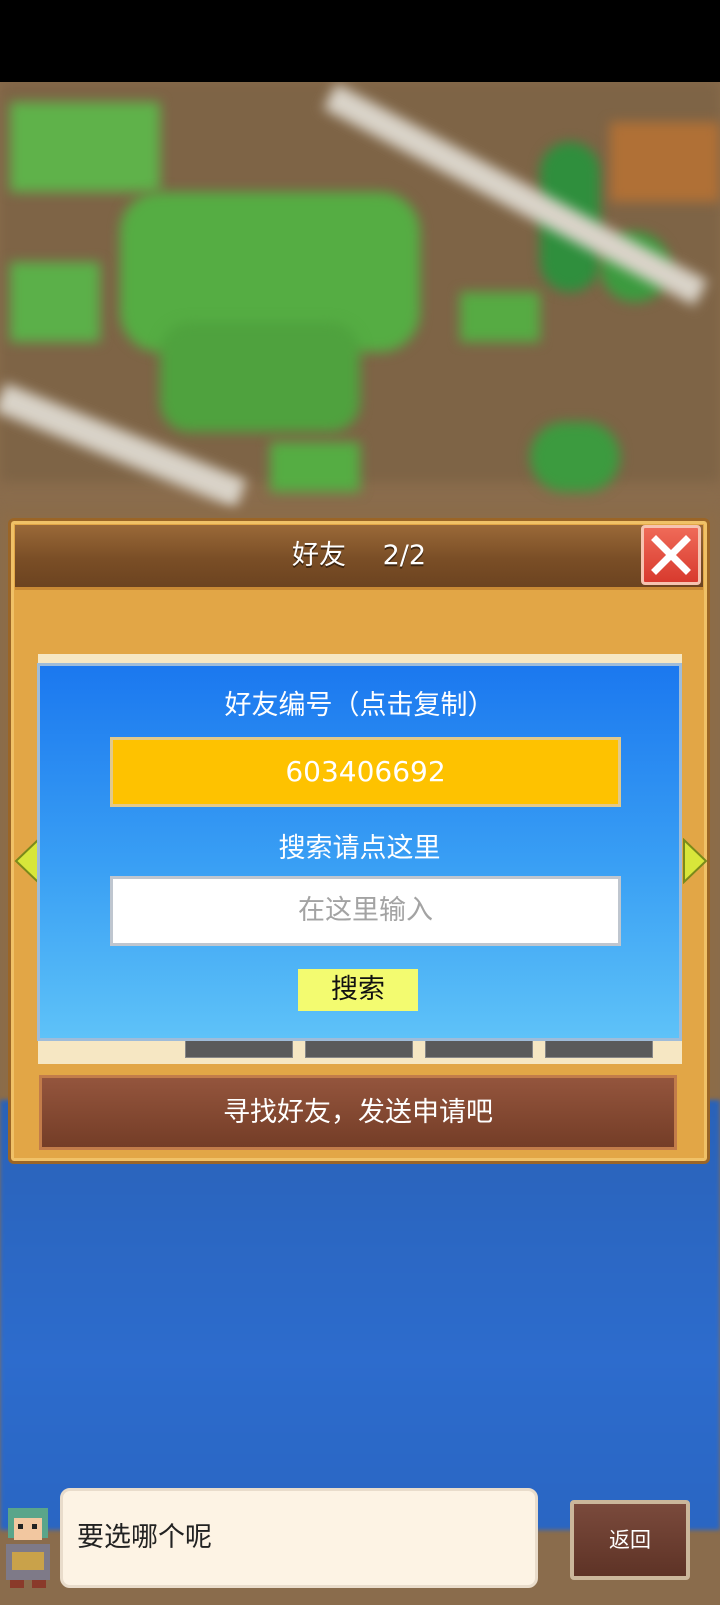  I want to click on friend-id-label: 好友编号（点击复制）, so click(359, 705).